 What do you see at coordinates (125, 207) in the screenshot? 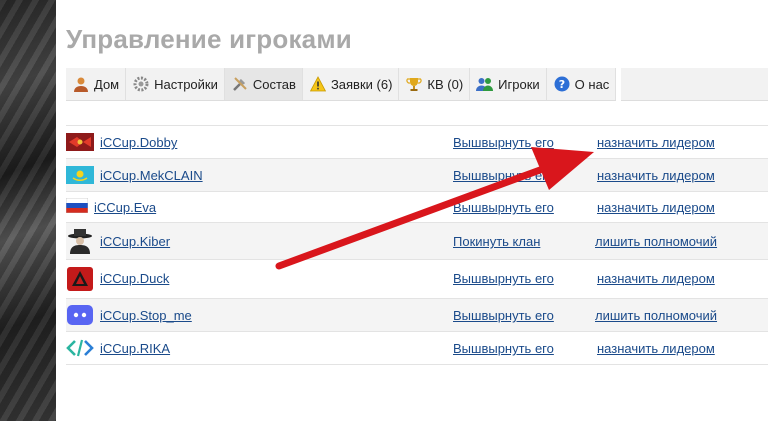
I see `player-name-link: iCCup.Eva` at bounding box center [125, 207].